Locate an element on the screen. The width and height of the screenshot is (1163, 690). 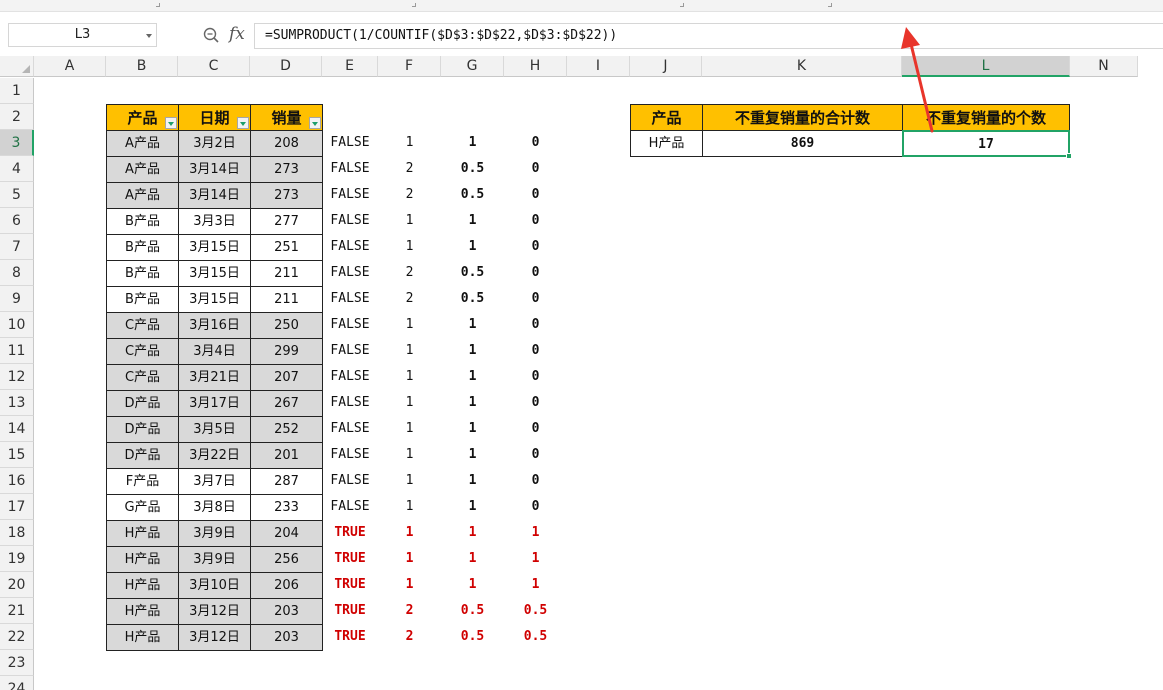
cell-date: 3月12日 is located at coordinates (214, 637).